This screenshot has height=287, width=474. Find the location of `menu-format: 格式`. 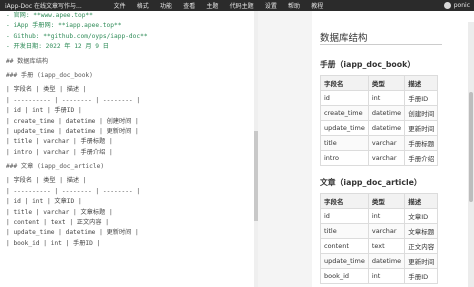

menu-format: 格式 is located at coordinates (142, 5).